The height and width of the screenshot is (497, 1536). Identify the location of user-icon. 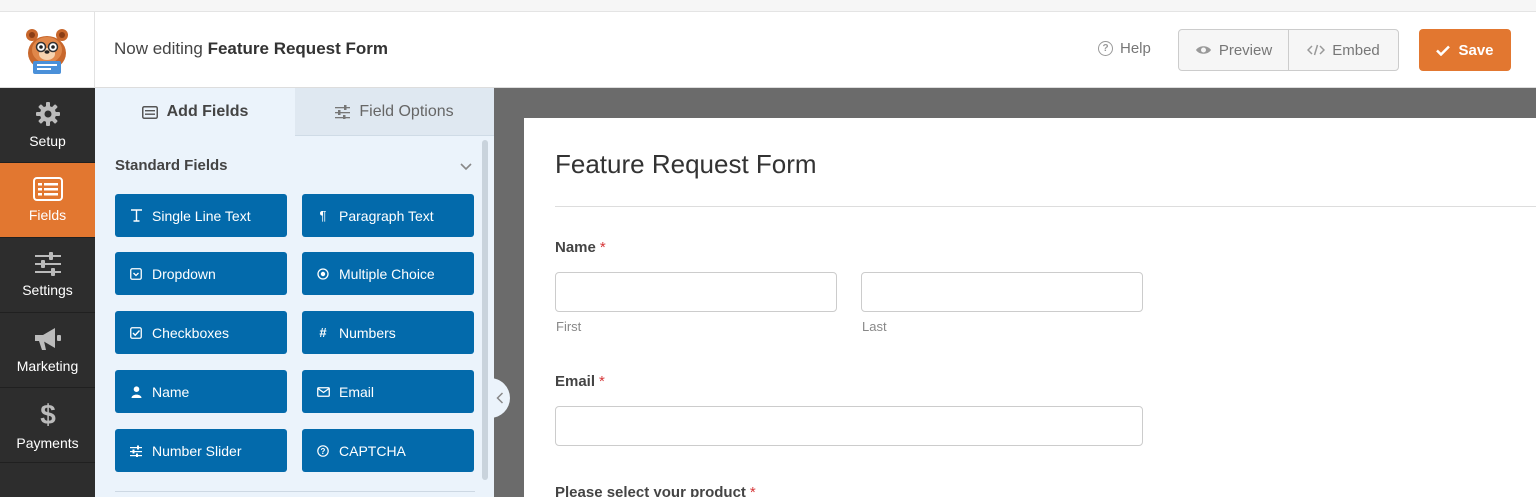
(136, 391).